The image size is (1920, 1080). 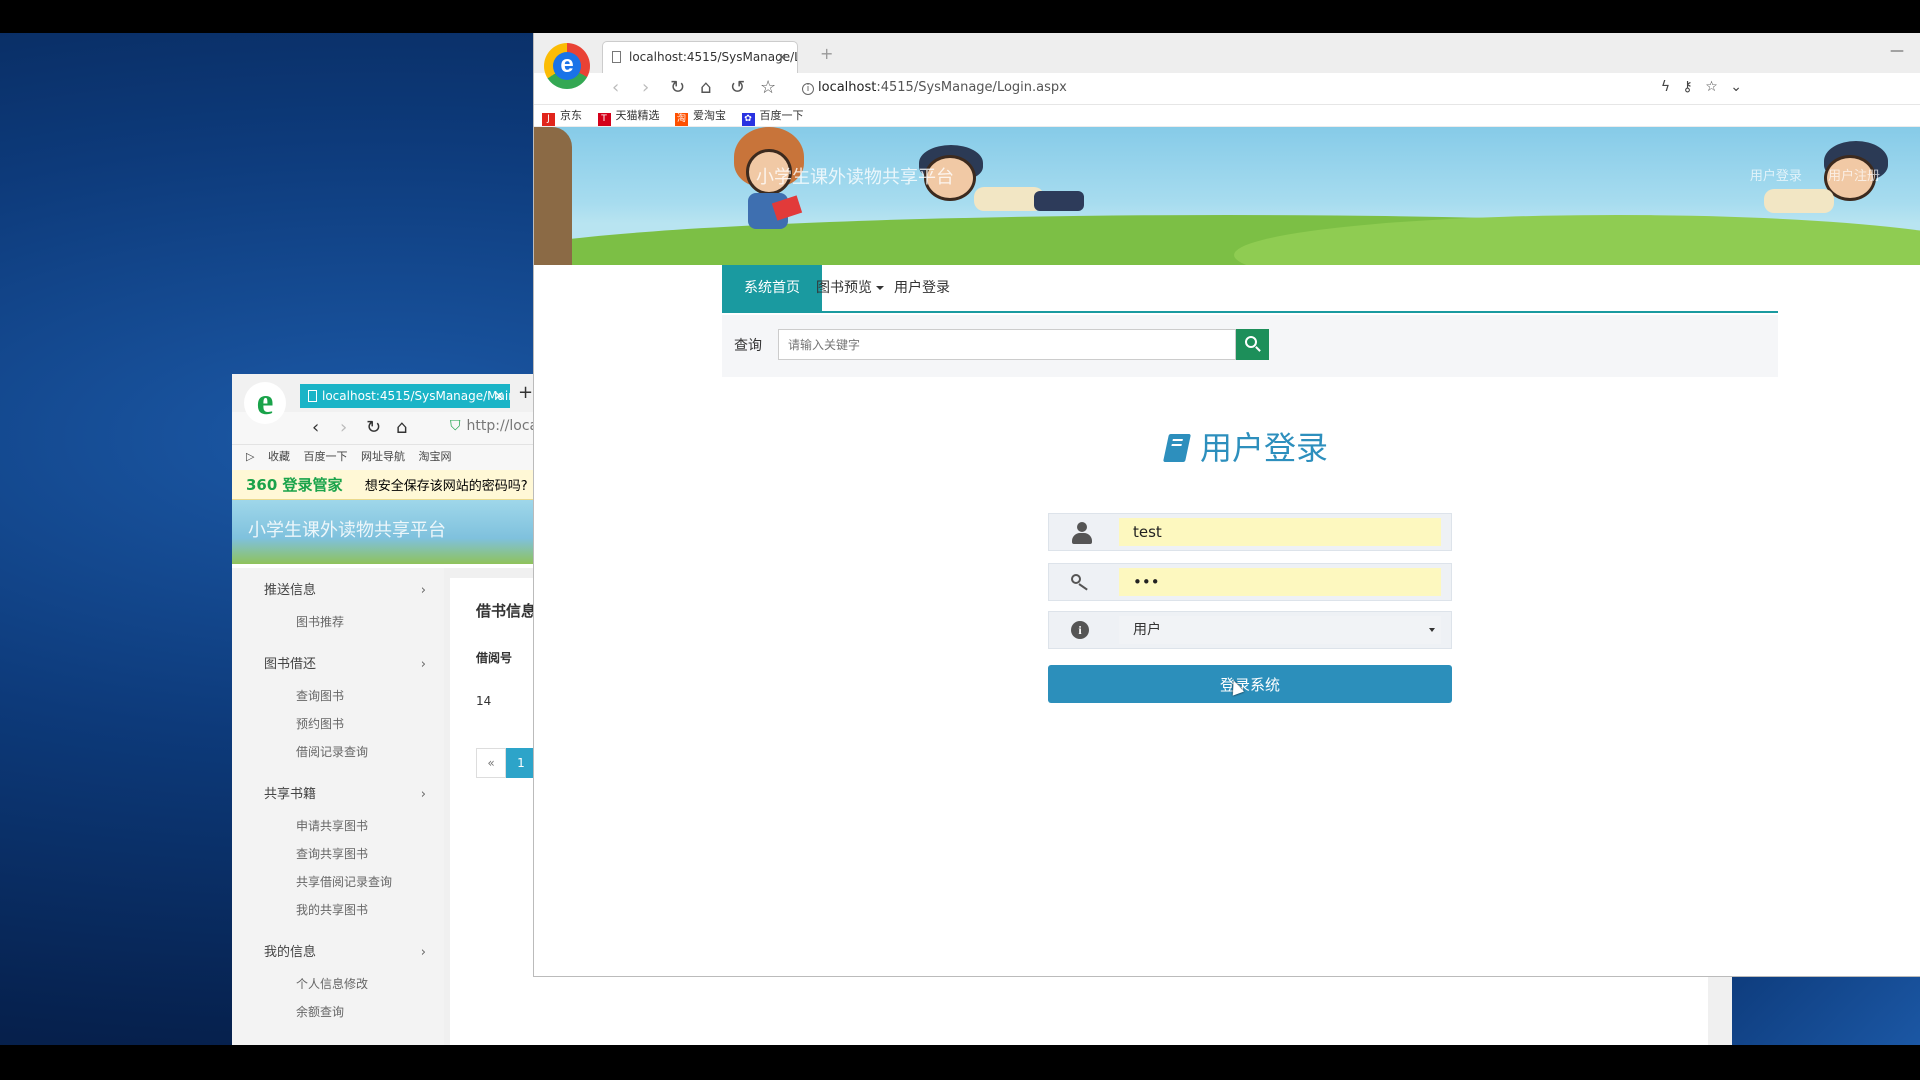 What do you see at coordinates (782, 57) in the screenshot?
I see `close-tab-icon: ×` at bounding box center [782, 57].